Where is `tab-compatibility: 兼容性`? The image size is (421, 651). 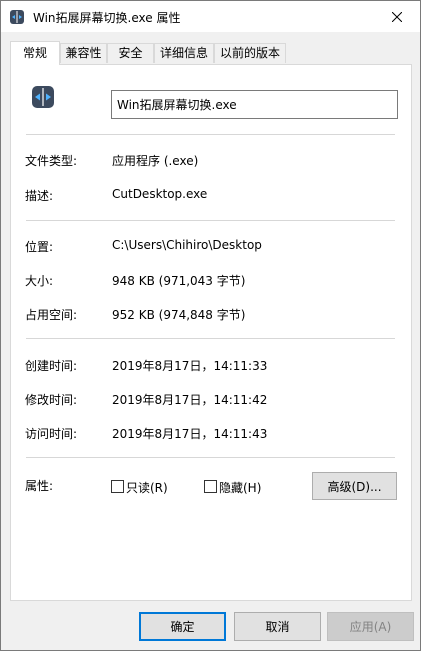
tab-compatibility: 兼容性 is located at coordinates (83, 53).